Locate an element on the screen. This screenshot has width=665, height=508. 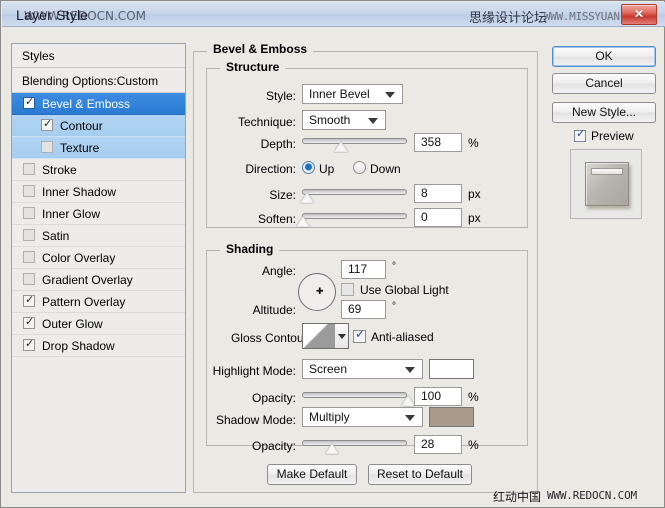
style-list-item: Inner Glow is located at coordinates (98, 214).